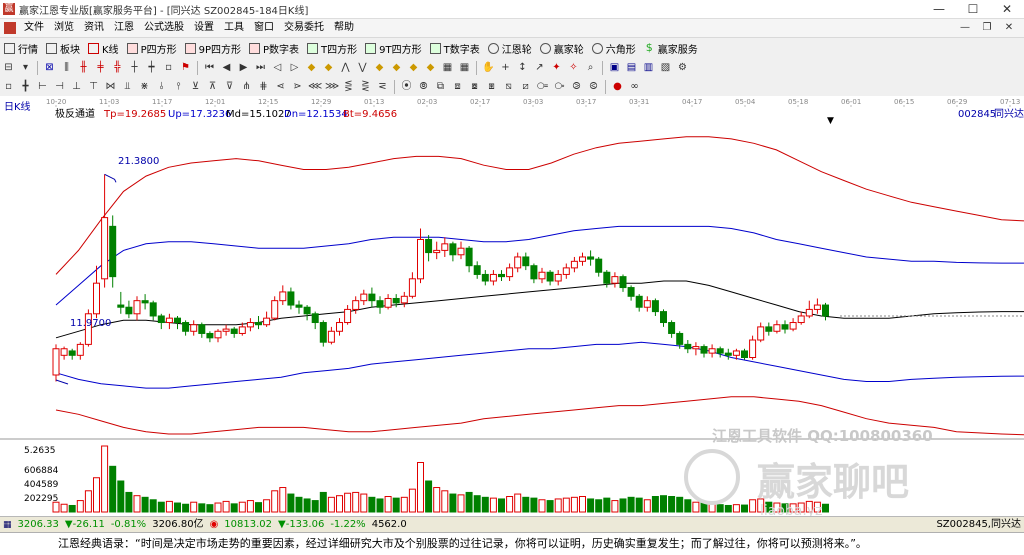 Image resolution: width=1024 pixels, height=555 pixels. Describe the element at coordinates (264, 28) in the screenshot. I see `menu-window: 窗口` at that location.